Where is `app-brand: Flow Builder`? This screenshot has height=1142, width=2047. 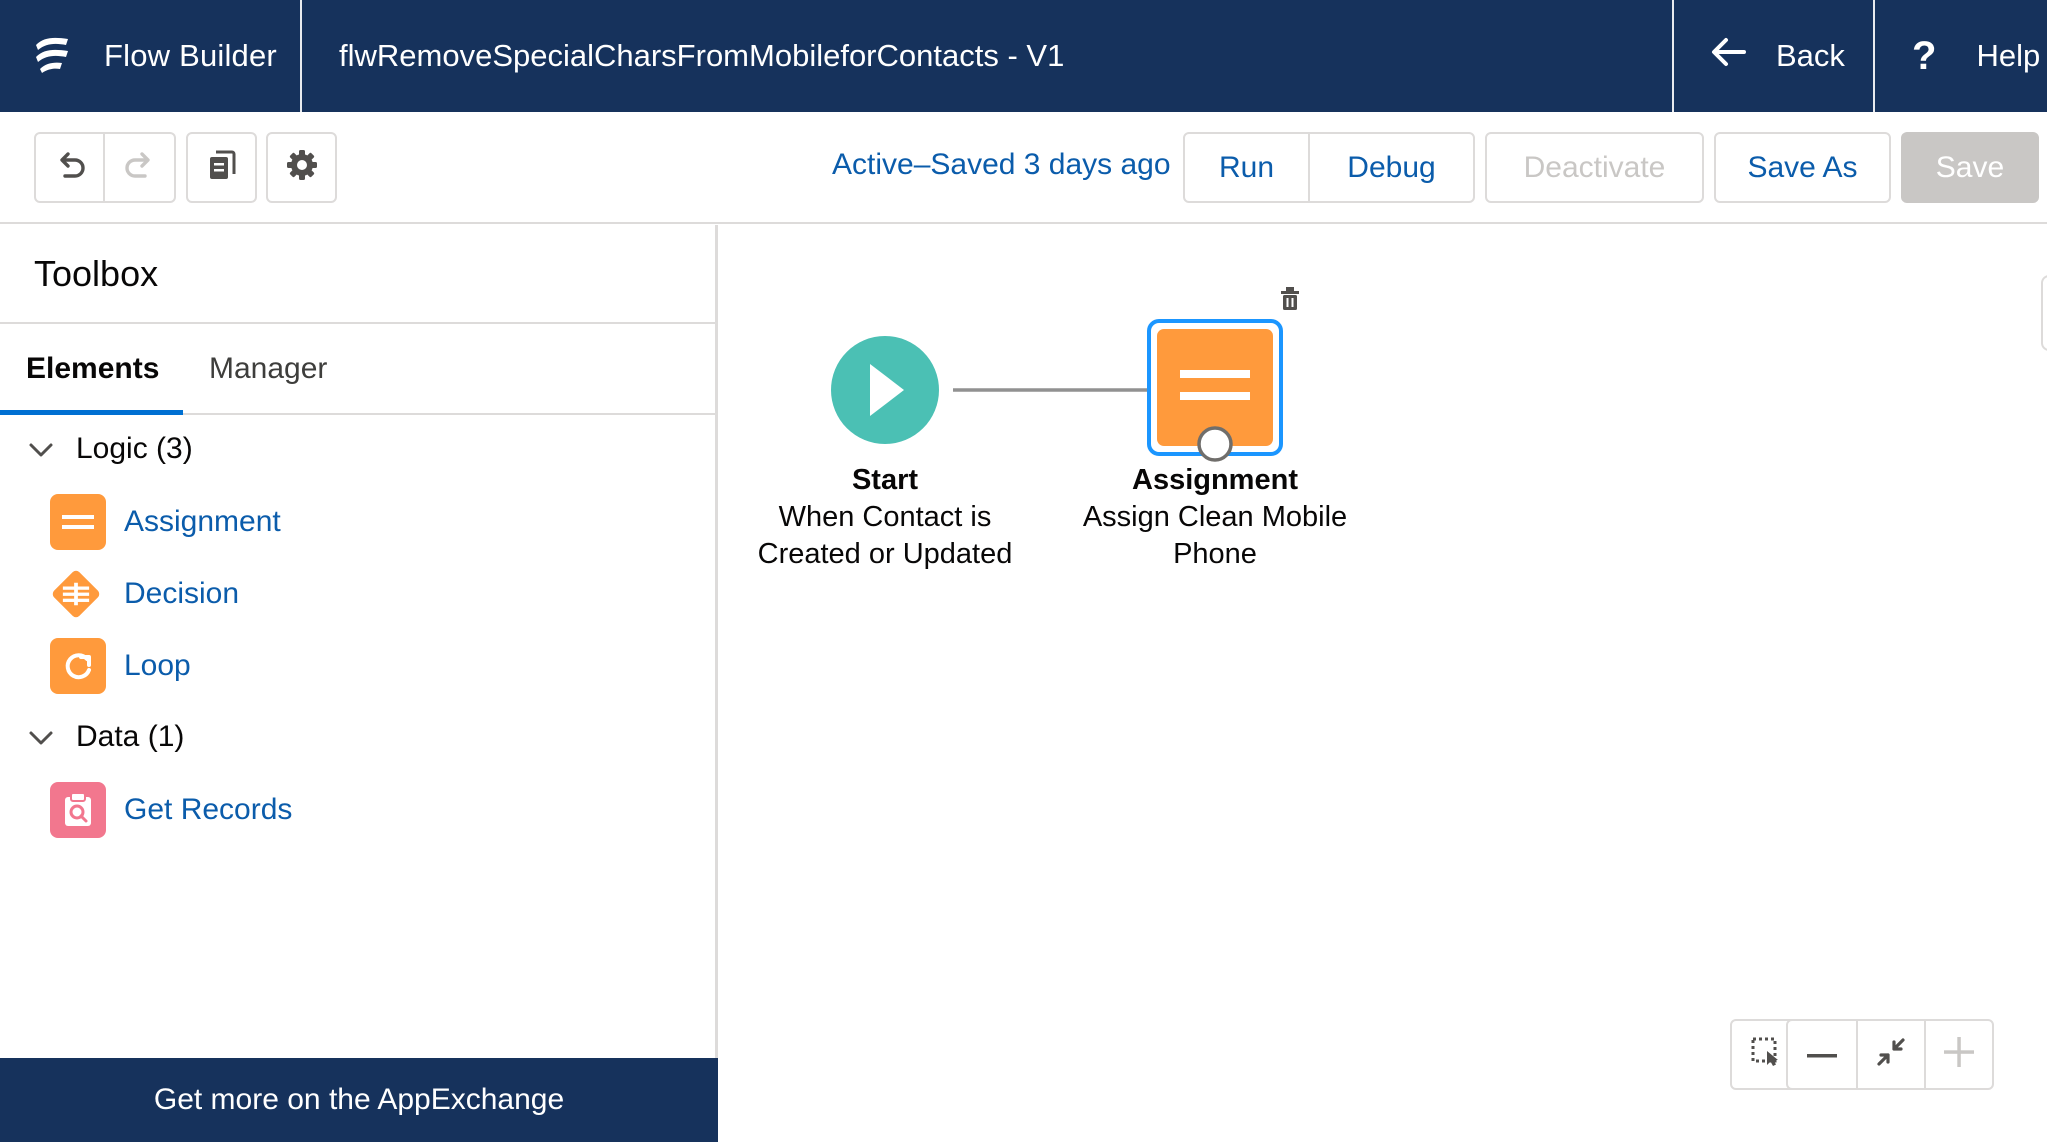
app-brand: Flow Builder is located at coordinates (153, 56).